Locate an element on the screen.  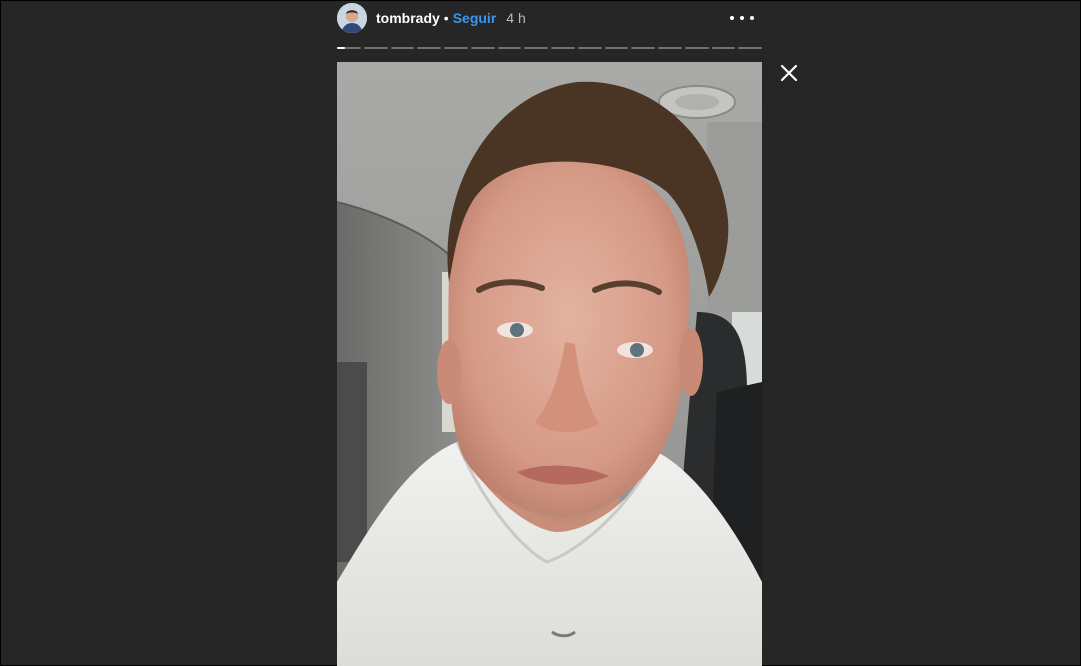
avatar is located at coordinates (352, 18).